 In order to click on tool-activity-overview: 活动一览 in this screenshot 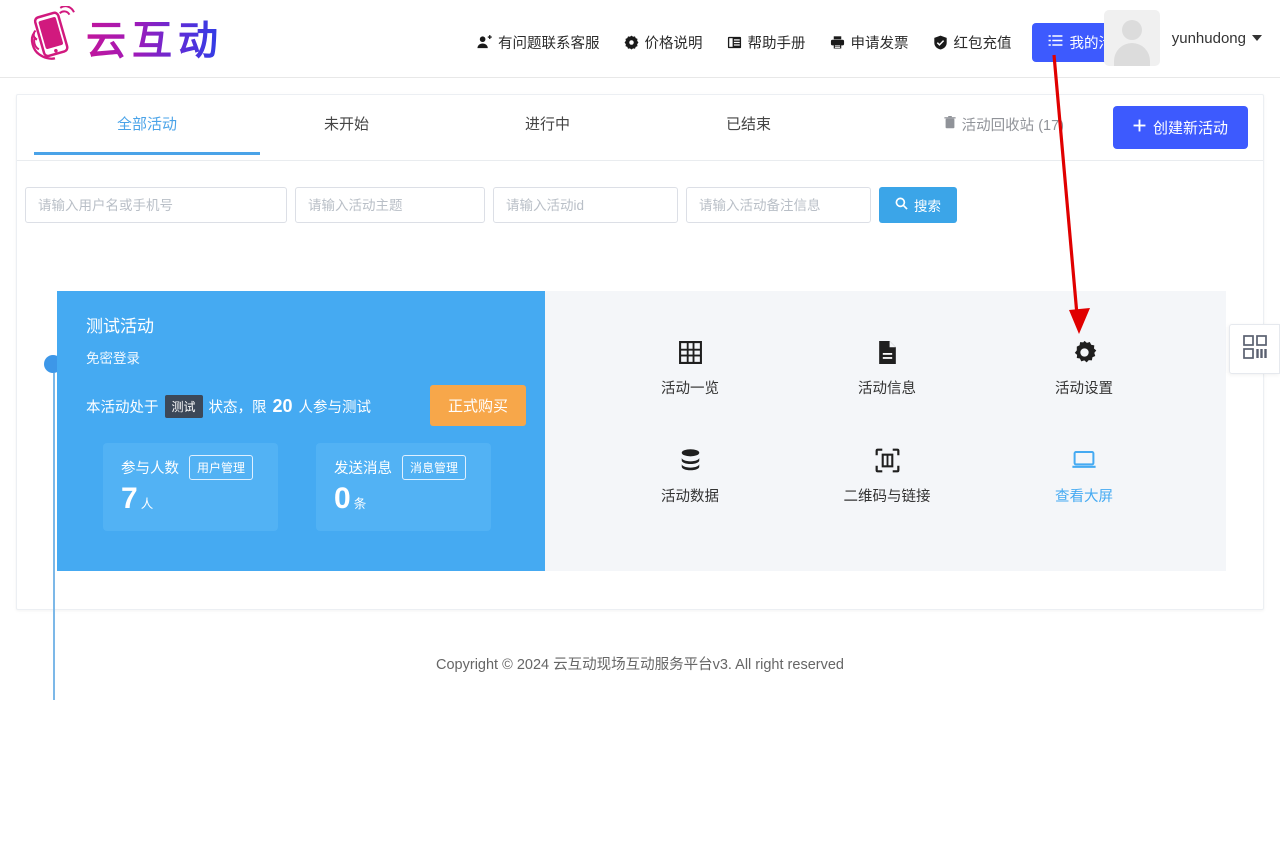, I will do `click(690, 366)`.